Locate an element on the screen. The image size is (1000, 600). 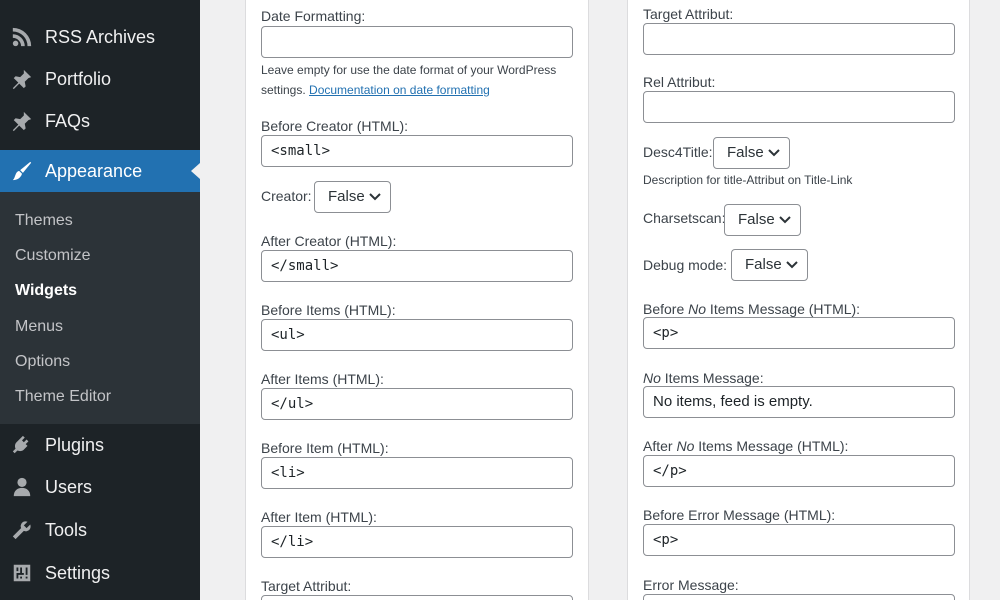
date-formatting-input is located at coordinates (417, 42).